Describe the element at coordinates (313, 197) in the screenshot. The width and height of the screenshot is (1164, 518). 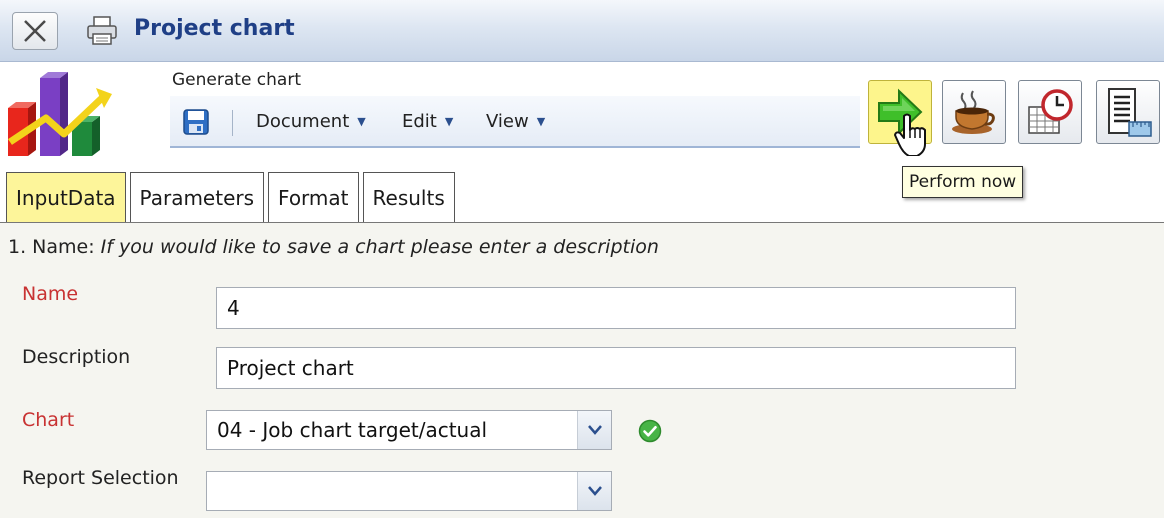
I see `tab-format: Format` at that location.